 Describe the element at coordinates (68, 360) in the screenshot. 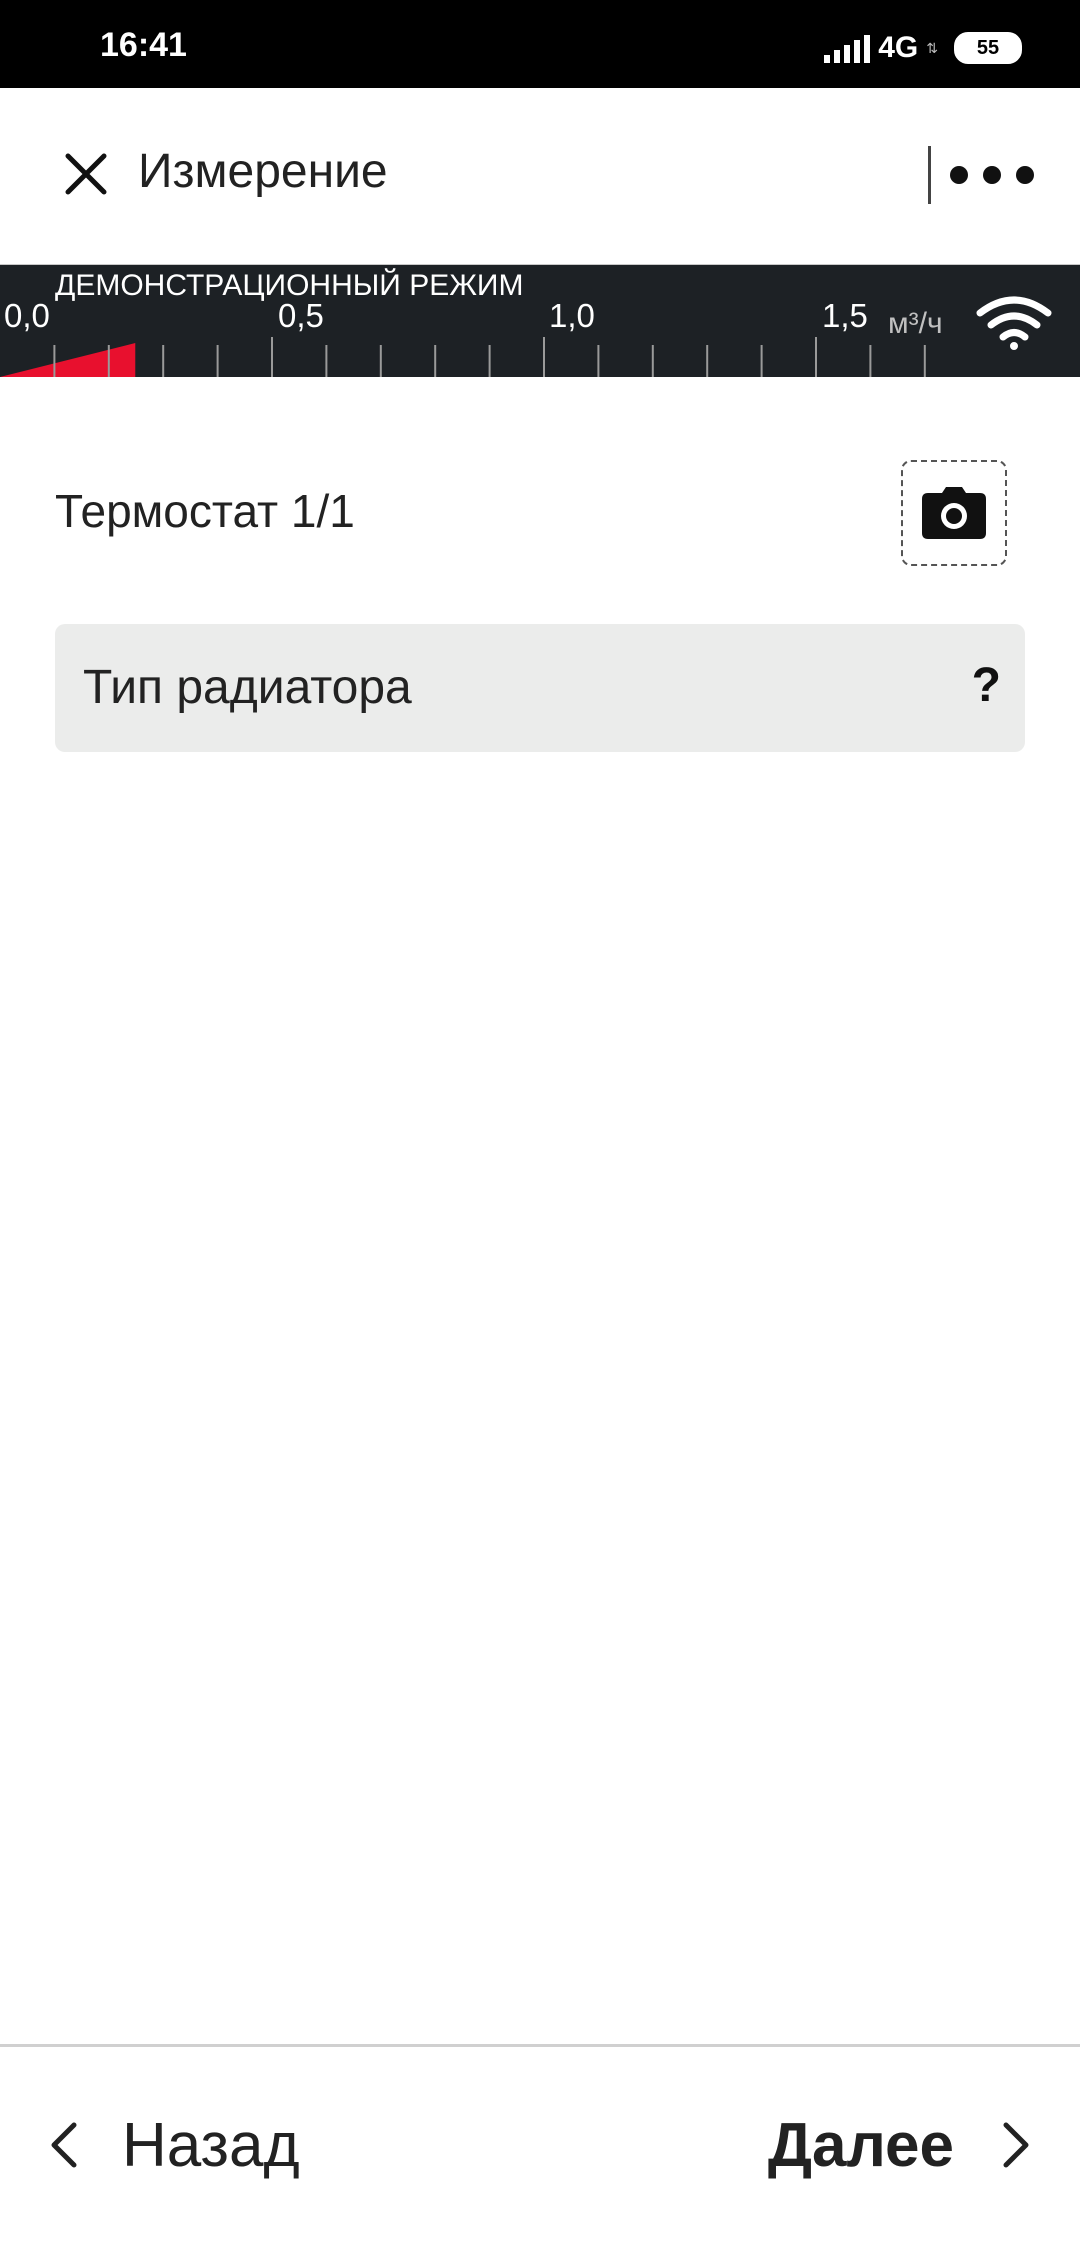

I see `gauge-value-indicator` at that location.